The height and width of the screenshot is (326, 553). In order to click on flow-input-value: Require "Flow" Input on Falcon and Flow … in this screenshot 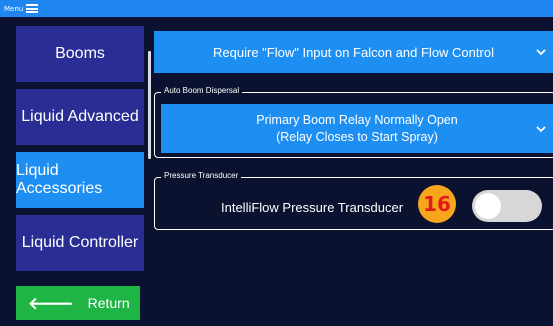, I will do `click(353, 52)`.